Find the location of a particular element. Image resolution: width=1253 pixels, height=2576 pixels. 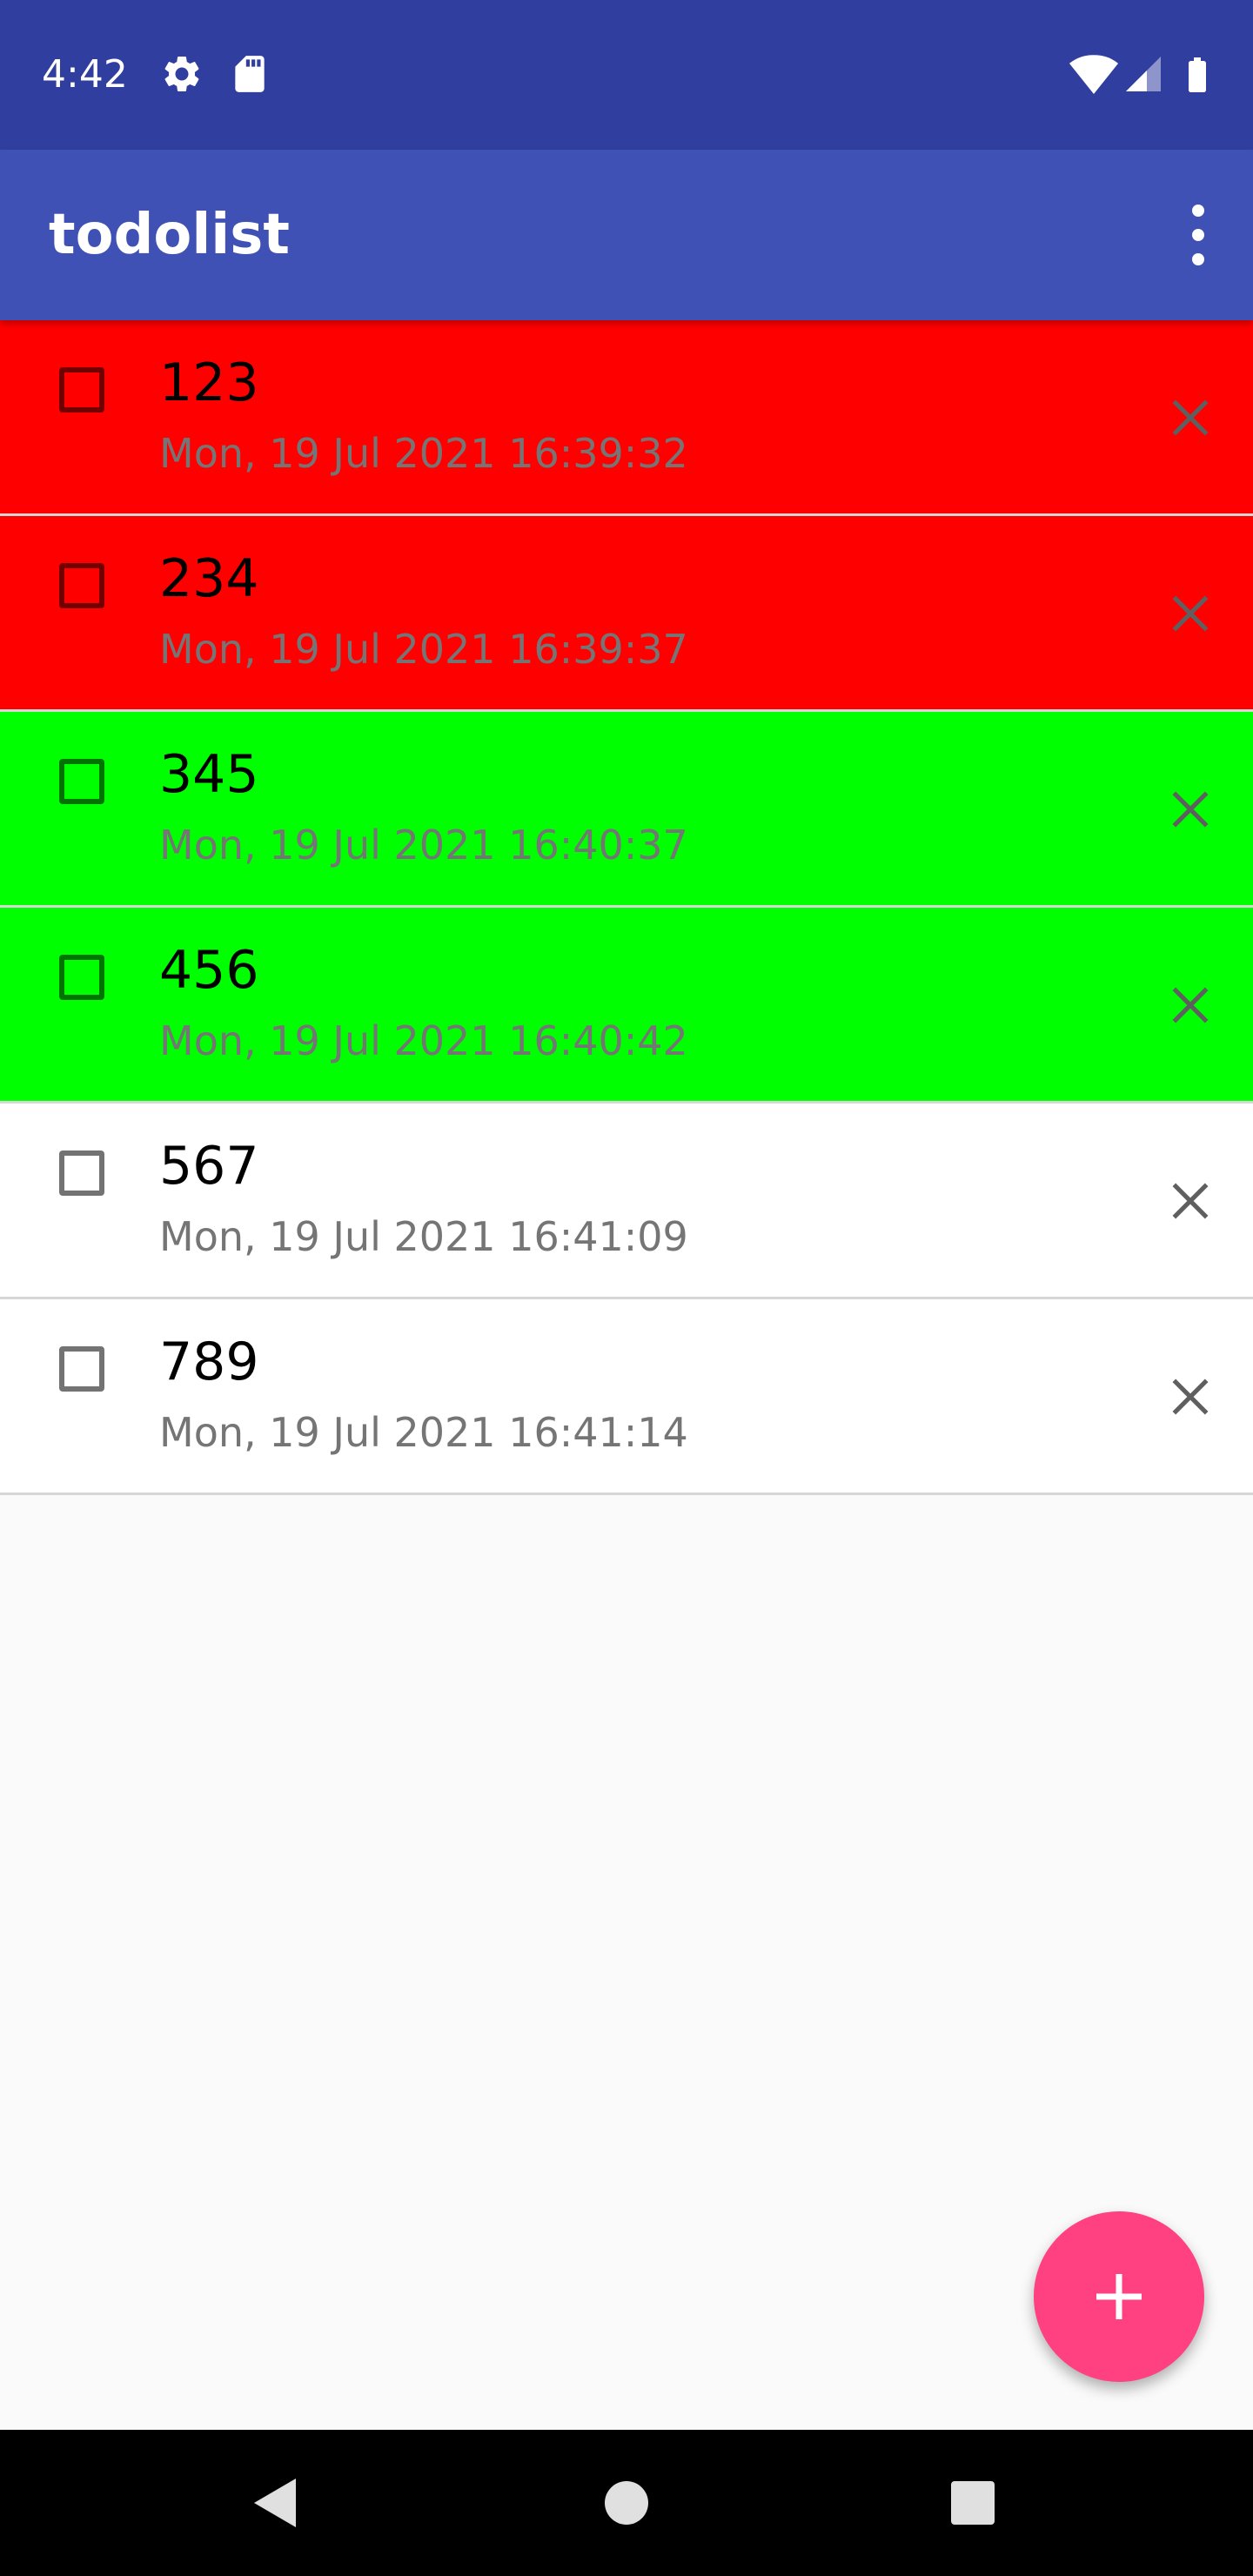

overflow-menu-button is located at coordinates (1198, 234).